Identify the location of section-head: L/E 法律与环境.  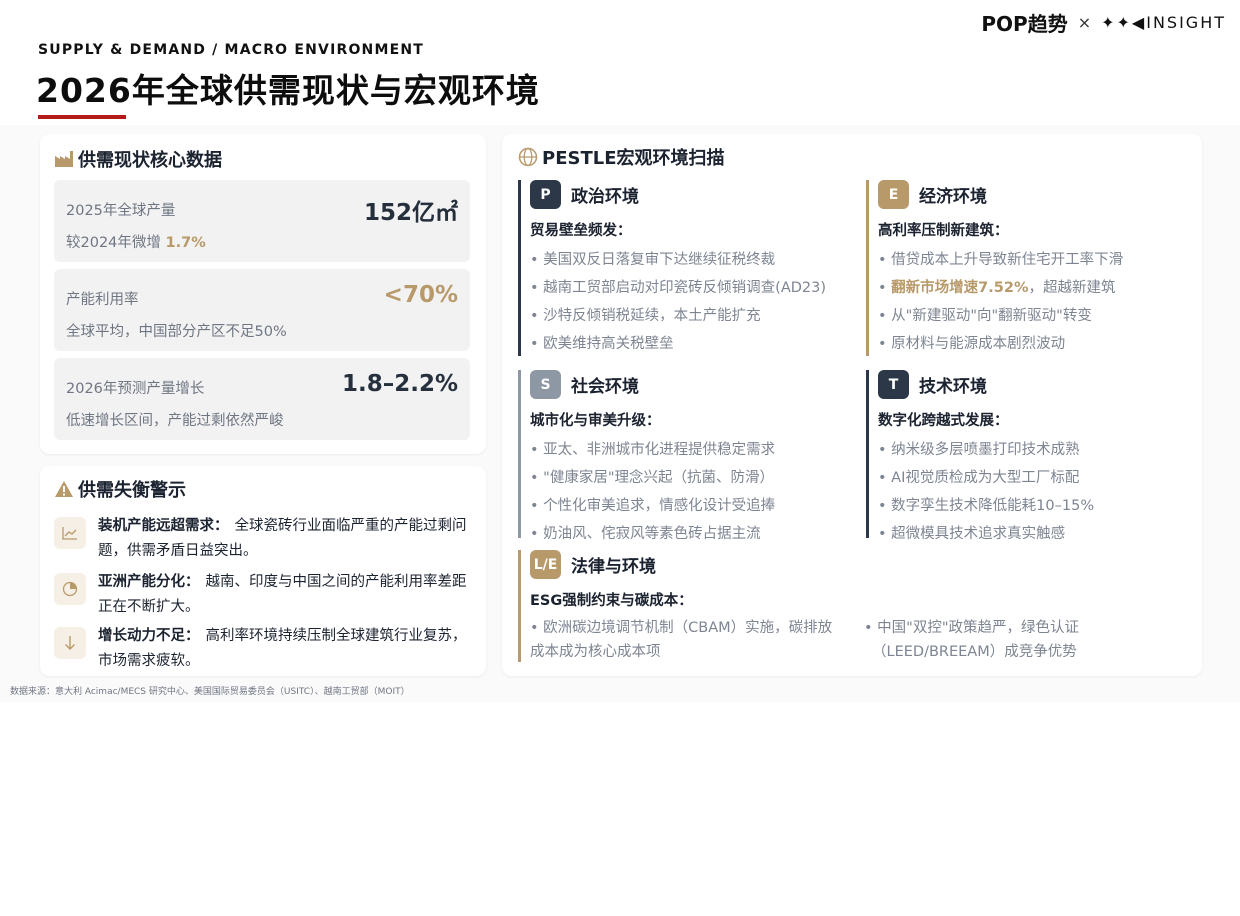
(593, 564).